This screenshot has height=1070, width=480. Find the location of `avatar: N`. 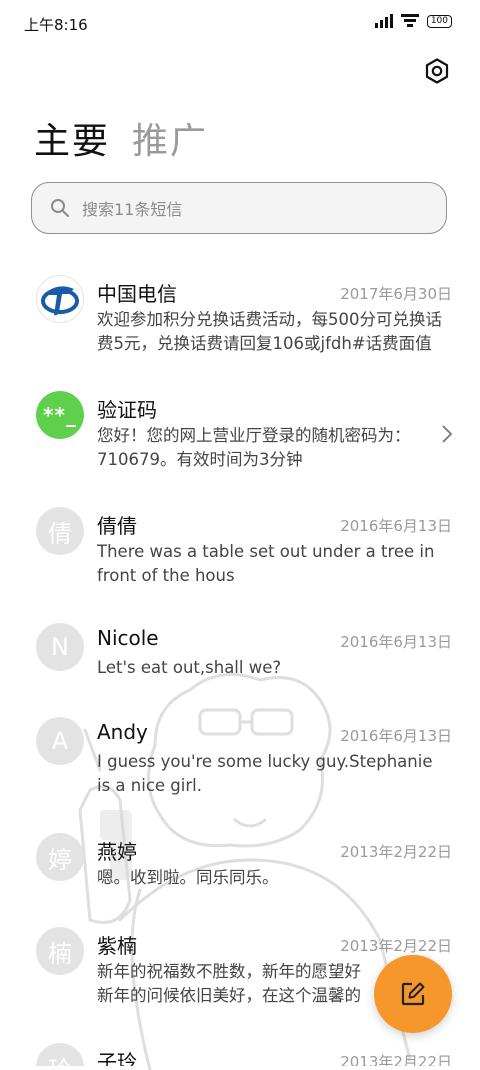

avatar: N is located at coordinates (60, 647).